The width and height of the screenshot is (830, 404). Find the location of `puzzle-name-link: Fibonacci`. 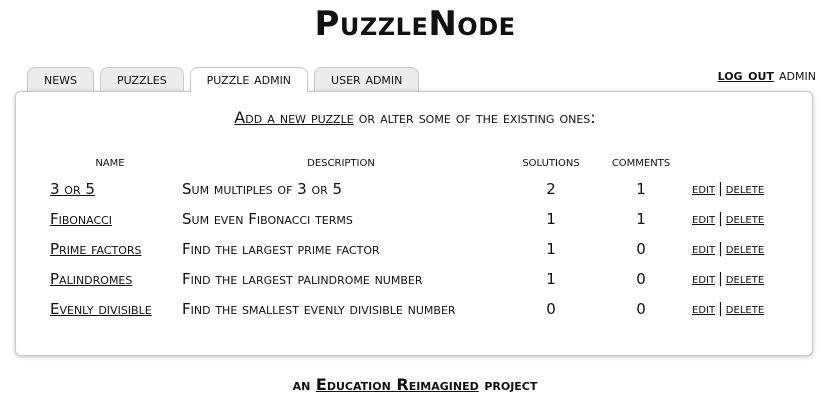

puzzle-name-link: Fibonacci is located at coordinates (81, 219).